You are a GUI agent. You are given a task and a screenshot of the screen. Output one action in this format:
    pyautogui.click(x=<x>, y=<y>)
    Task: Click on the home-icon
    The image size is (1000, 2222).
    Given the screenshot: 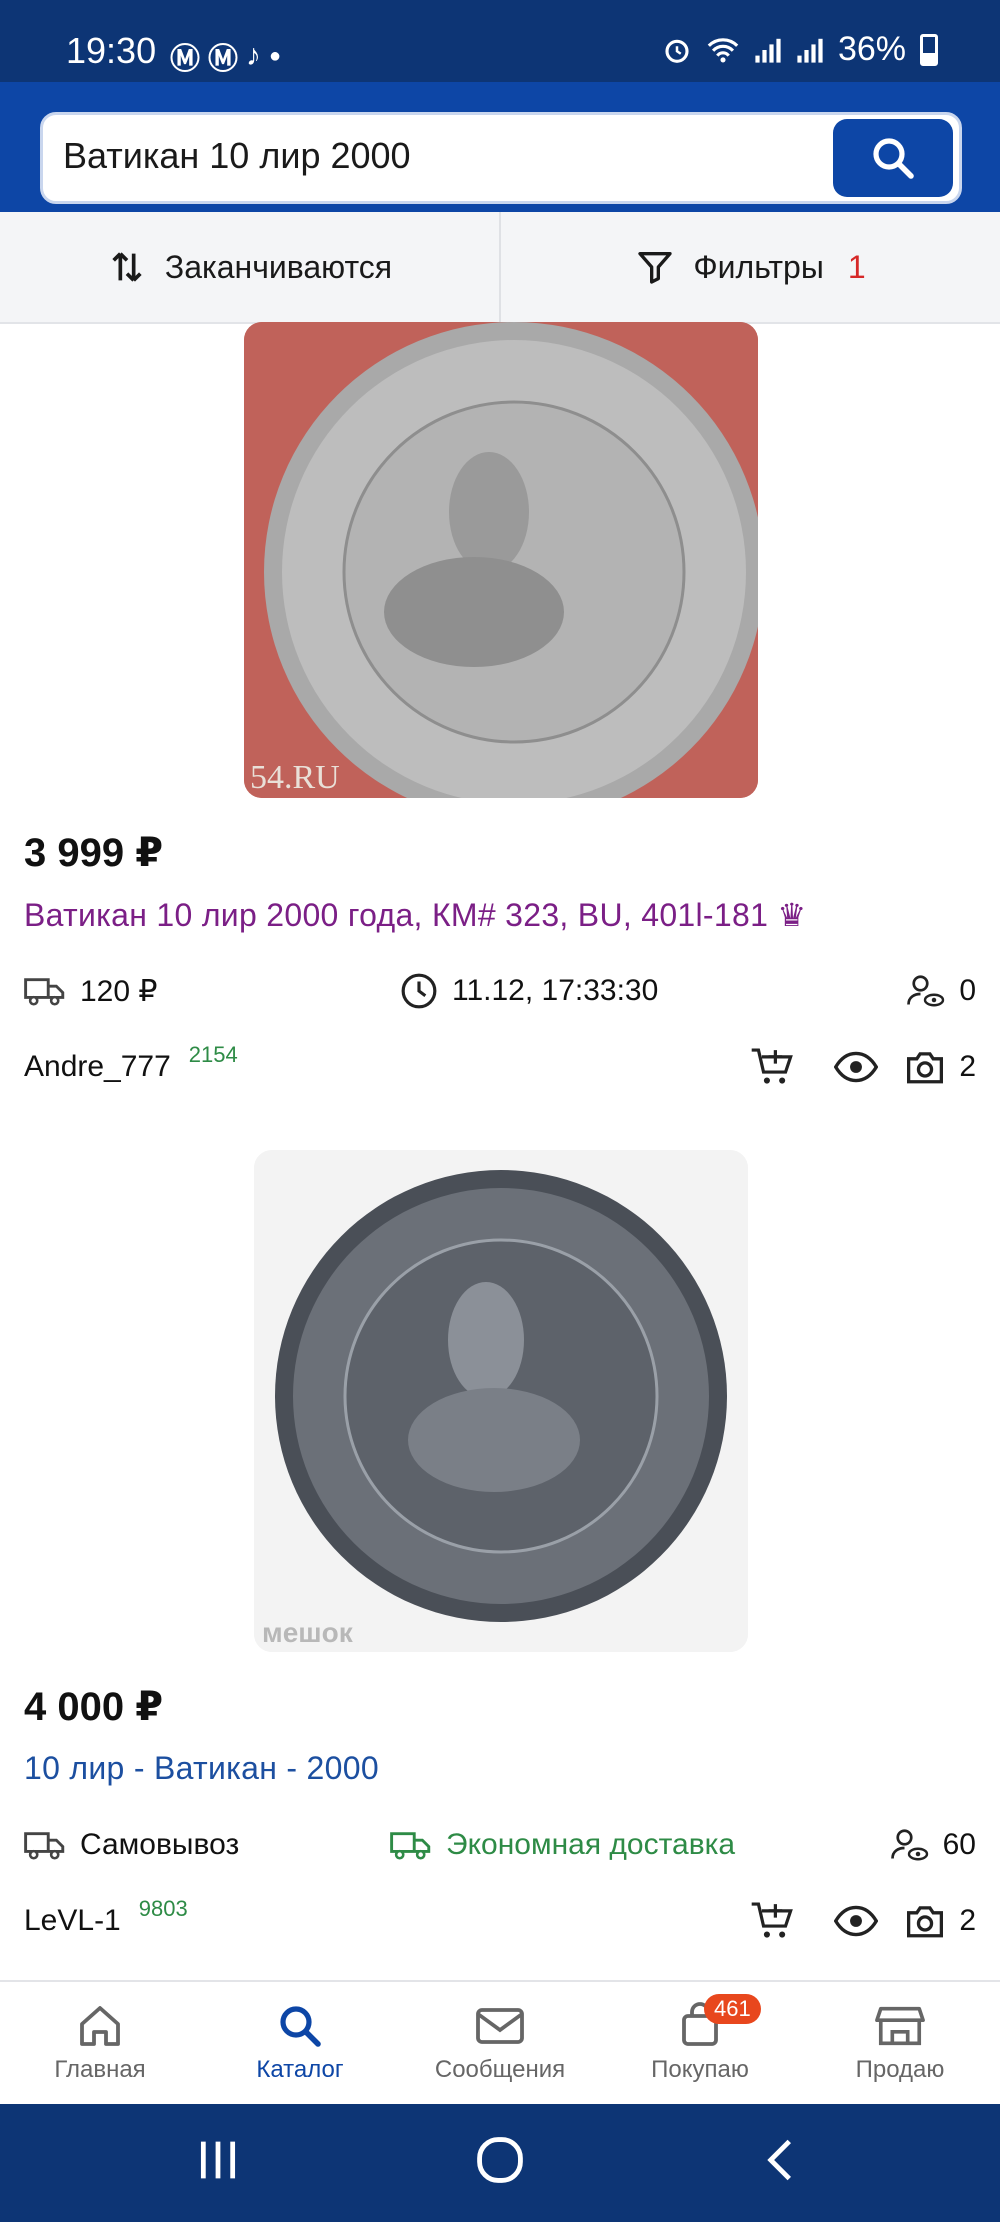 What is the action you would take?
    pyautogui.click(x=100, y=2026)
    